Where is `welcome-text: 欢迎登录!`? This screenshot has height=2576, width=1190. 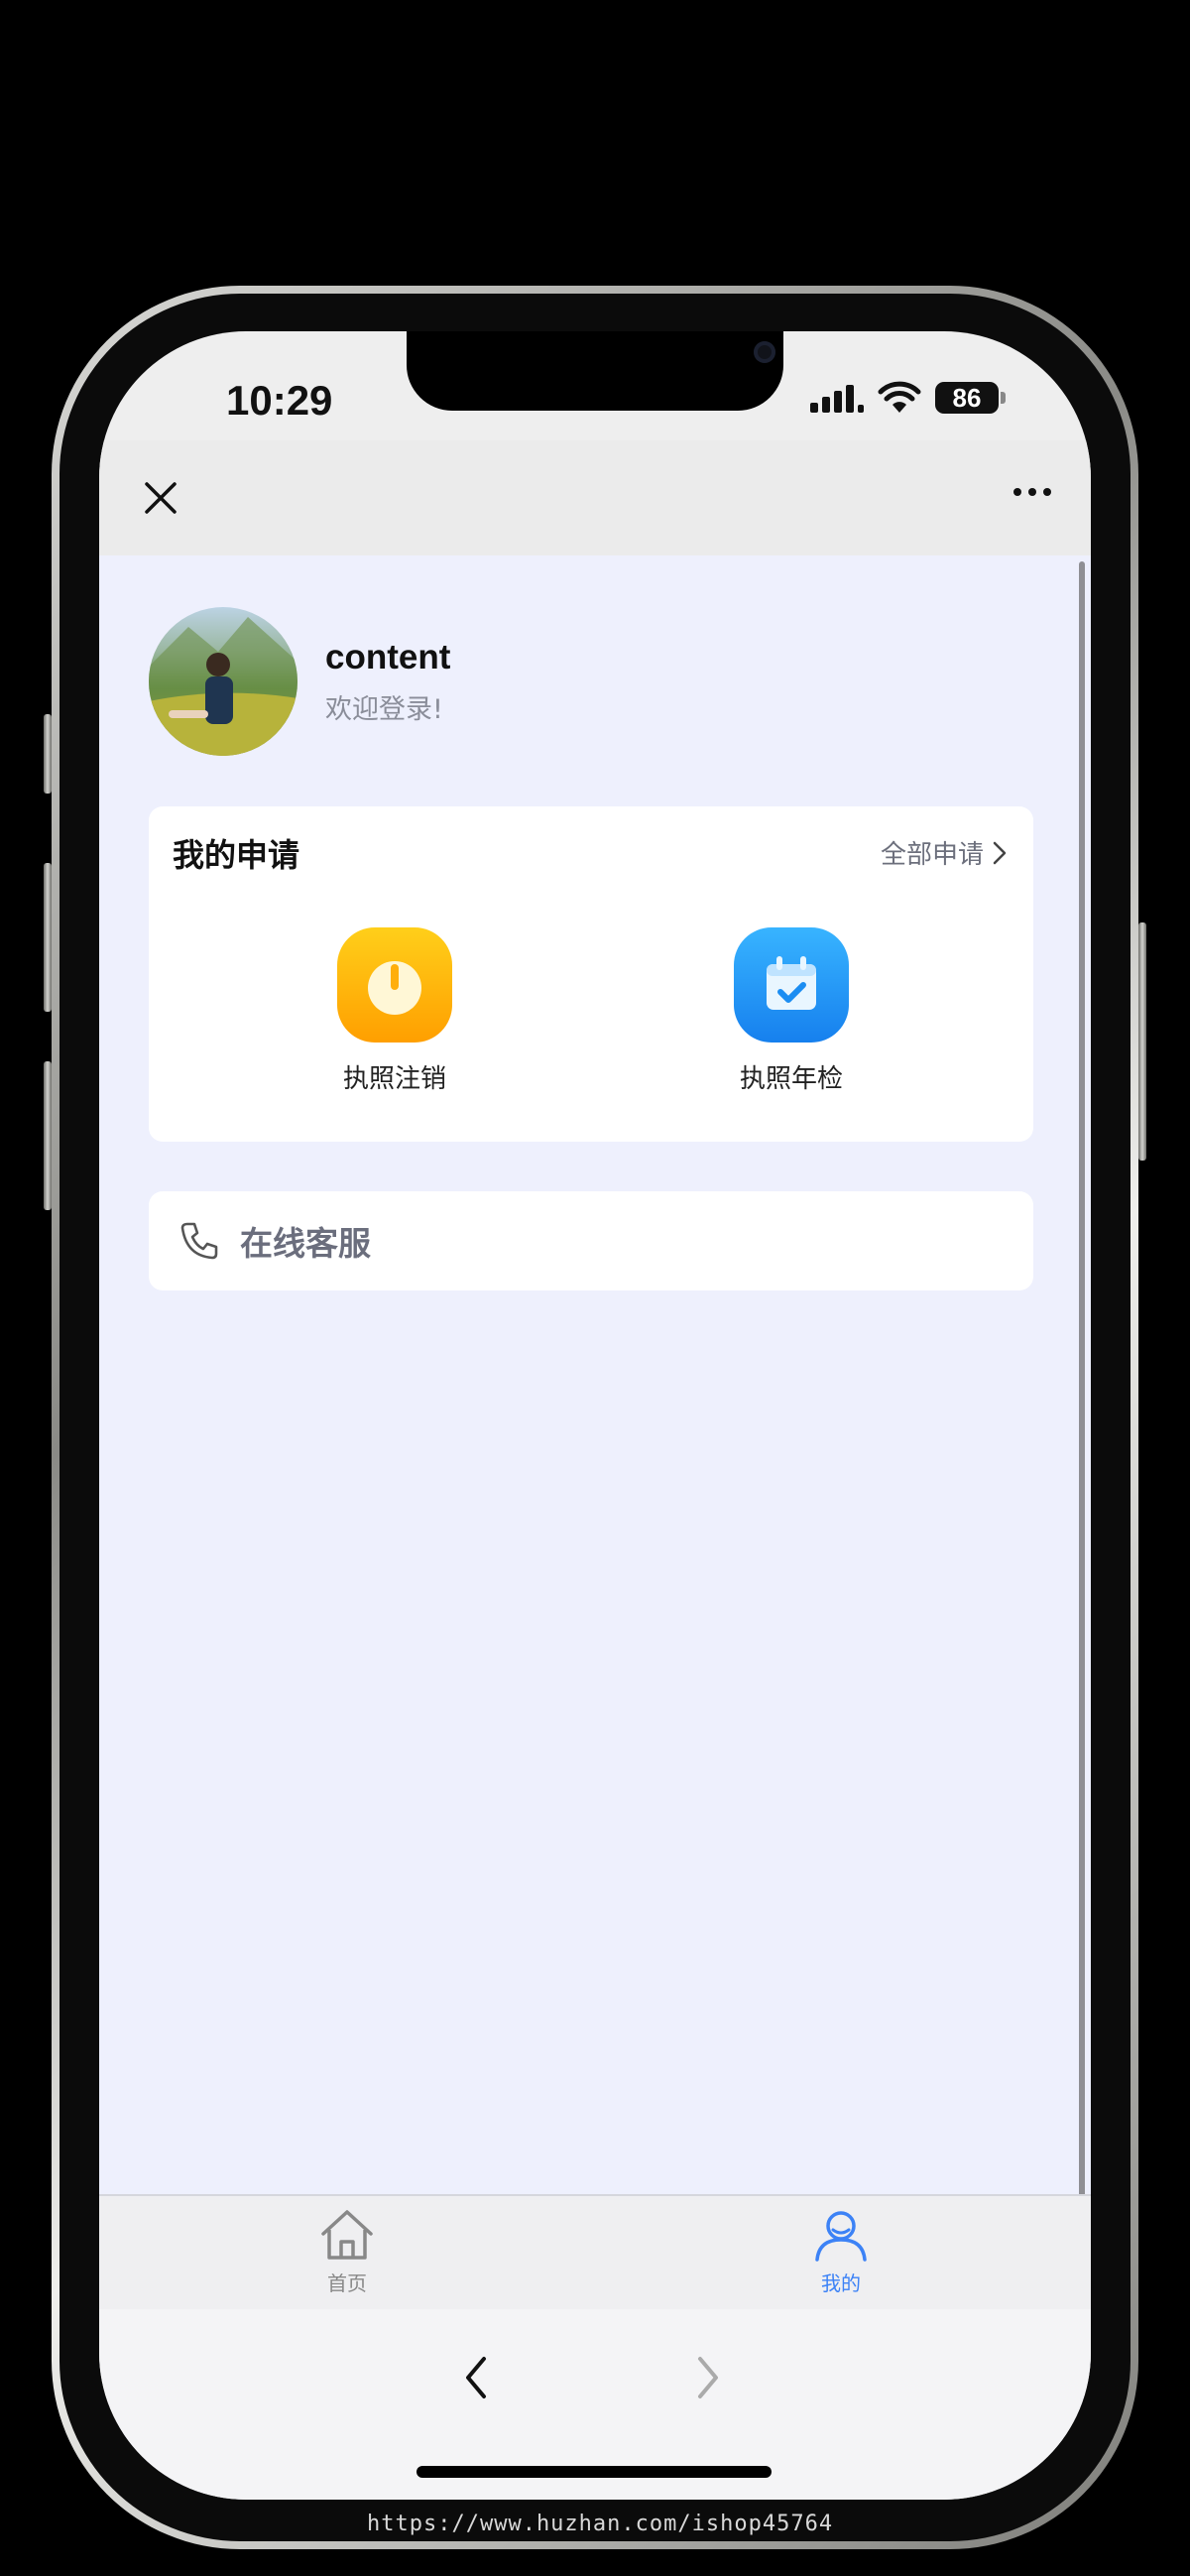 welcome-text: 欢迎登录! is located at coordinates (384, 709).